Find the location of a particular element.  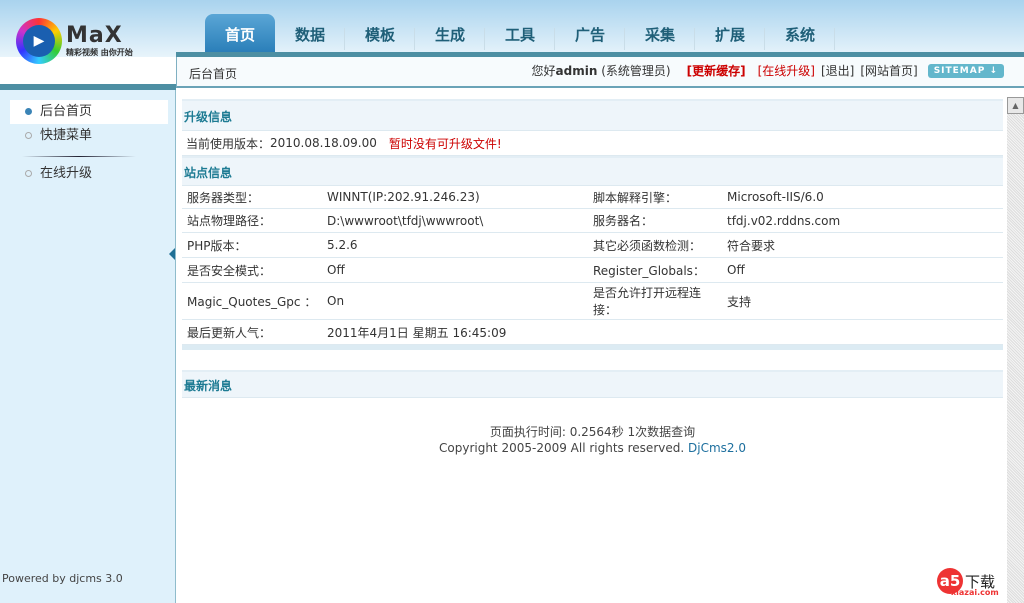

info-label: 脚本解释引擎： is located at coordinates (635, 197).